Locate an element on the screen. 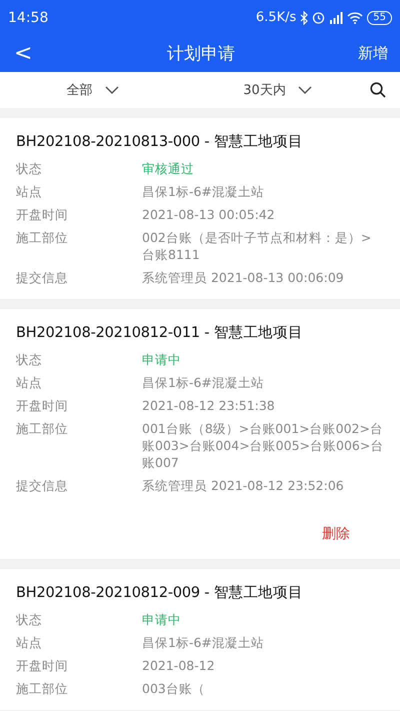 The width and height of the screenshot is (400, 711). search-icon is located at coordinates (378, 90).